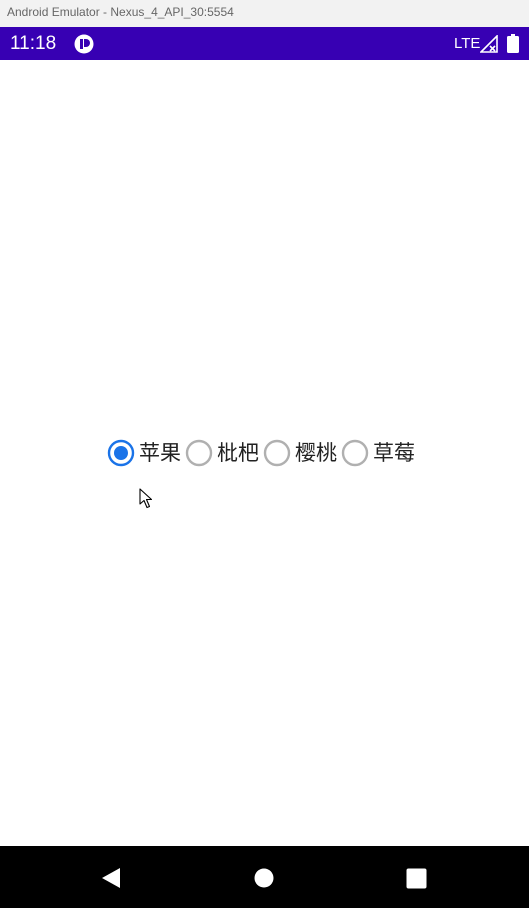 This screenshot has height=908, width=529. What do you see at coordinates (488, 43) in the screenshot?
I see `signal-icon` at bounding box center [488, 43].